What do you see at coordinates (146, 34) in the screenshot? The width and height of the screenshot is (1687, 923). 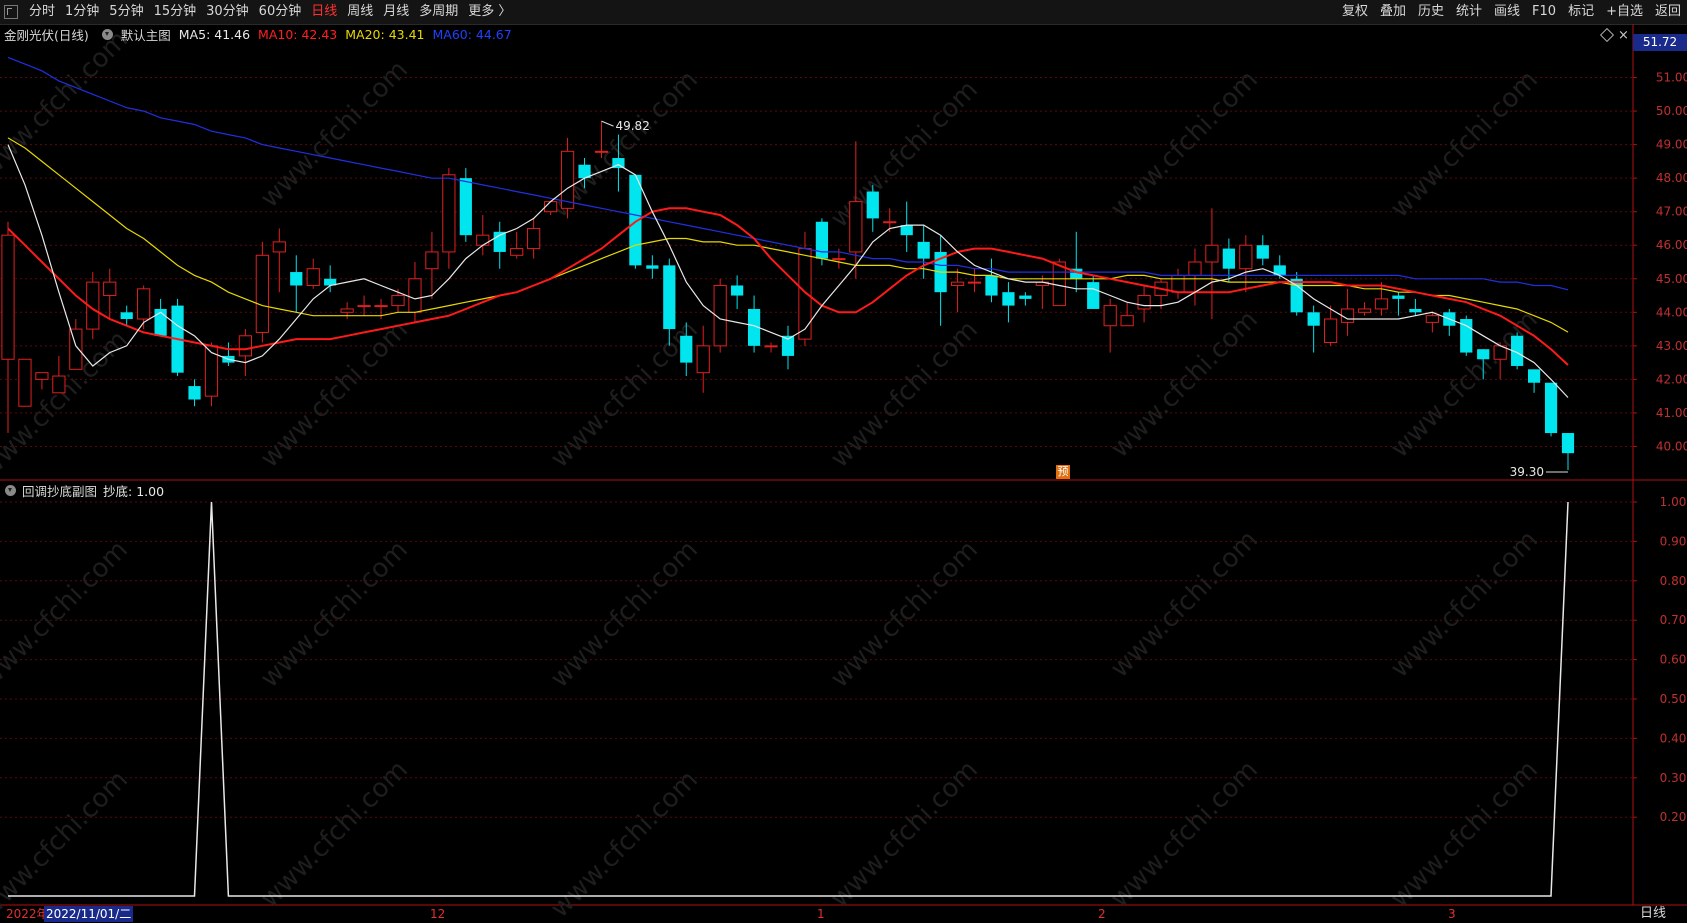 I see `template-name: 默认主图` at bounding box center [146, 34].